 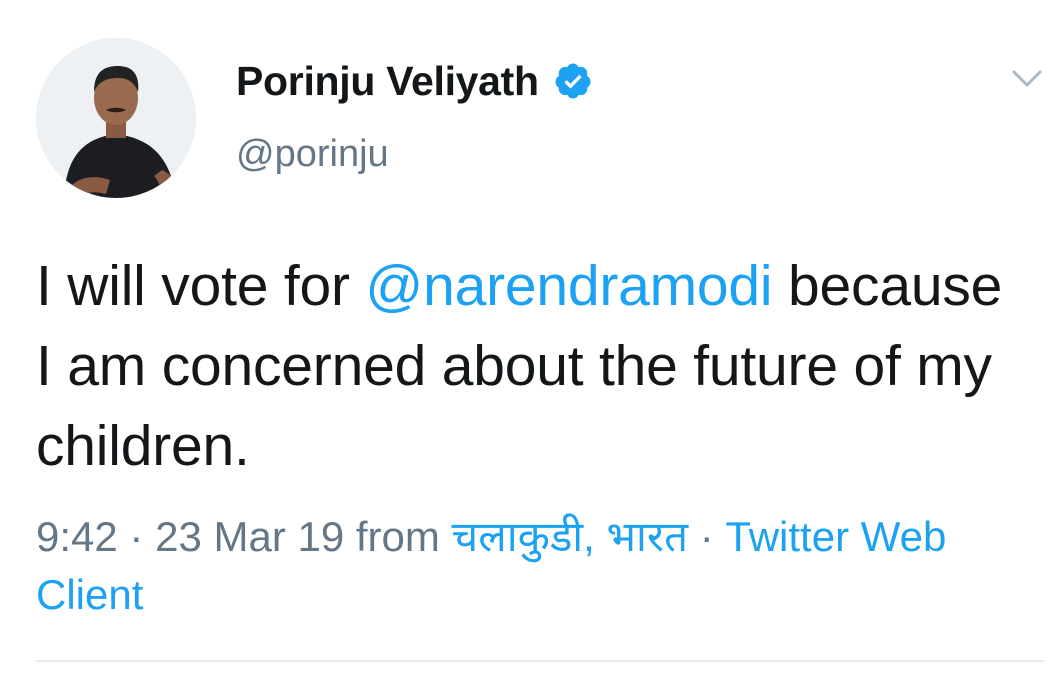 What do you see at coordinates (312, 154) in the screenshot?
I see `author-handle: @porinju` at bounding box center [312, 154].